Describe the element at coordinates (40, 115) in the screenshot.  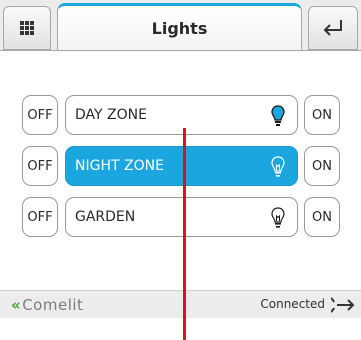
I see `day-zone-off-button: OFF` at that location.